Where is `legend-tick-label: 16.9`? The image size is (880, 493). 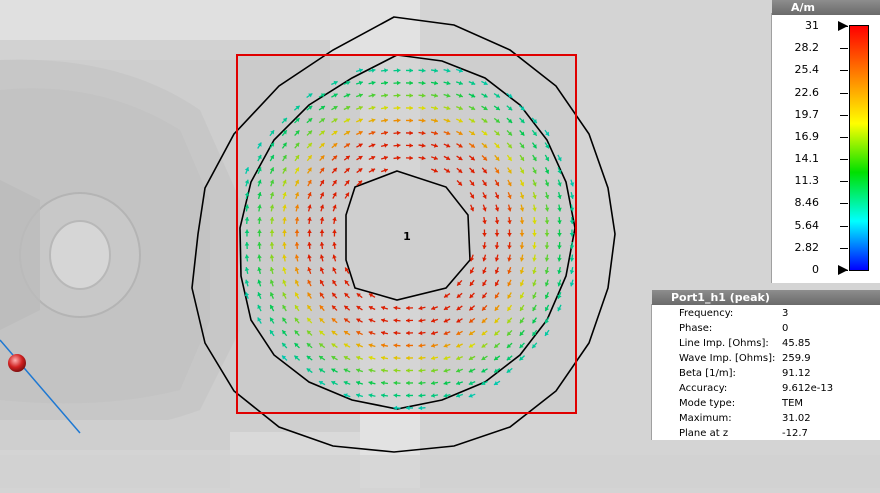
legend-tick-label: 16.9 is located at coordinates (807, 136).